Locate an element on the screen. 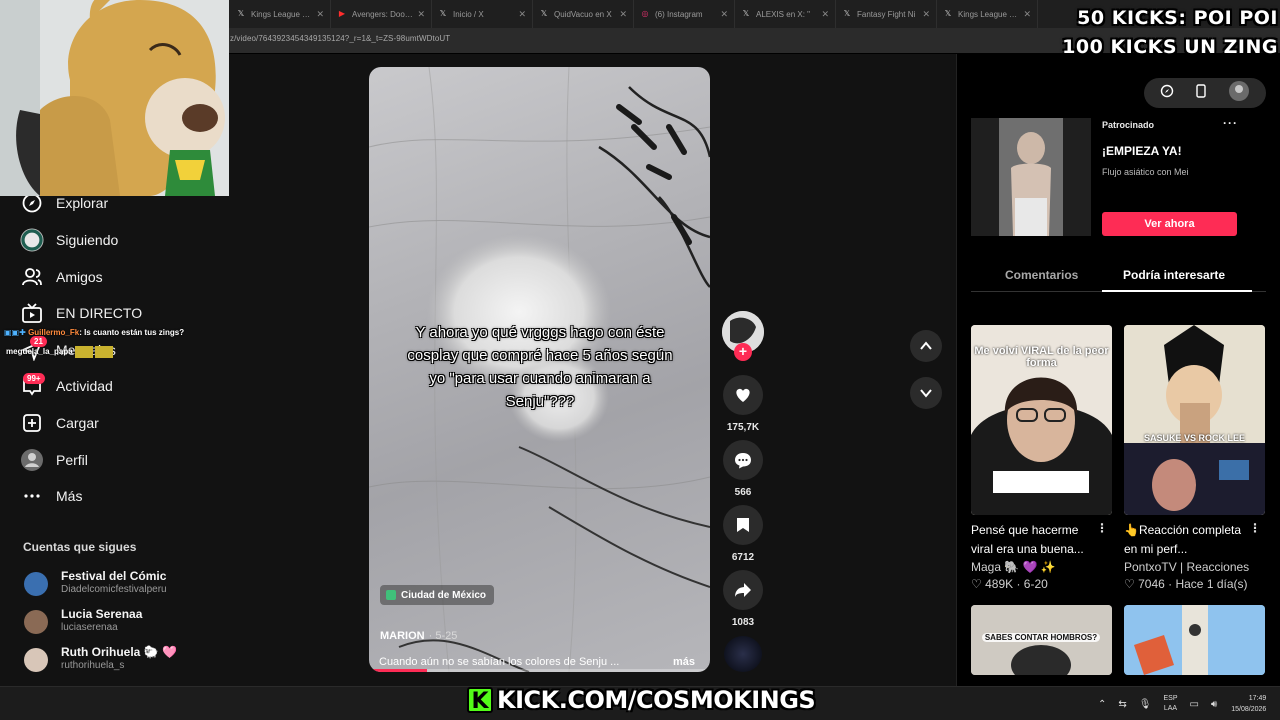 This screenshot has width=1280, height=720. sidebar-item-en-directo: EN DIRECTO is located at coordinates (81, 313).